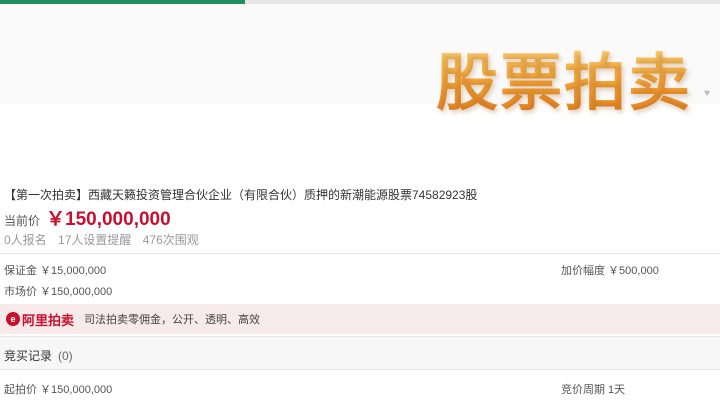  I want to click on signup-count: 0人报名, so click(25, 240).